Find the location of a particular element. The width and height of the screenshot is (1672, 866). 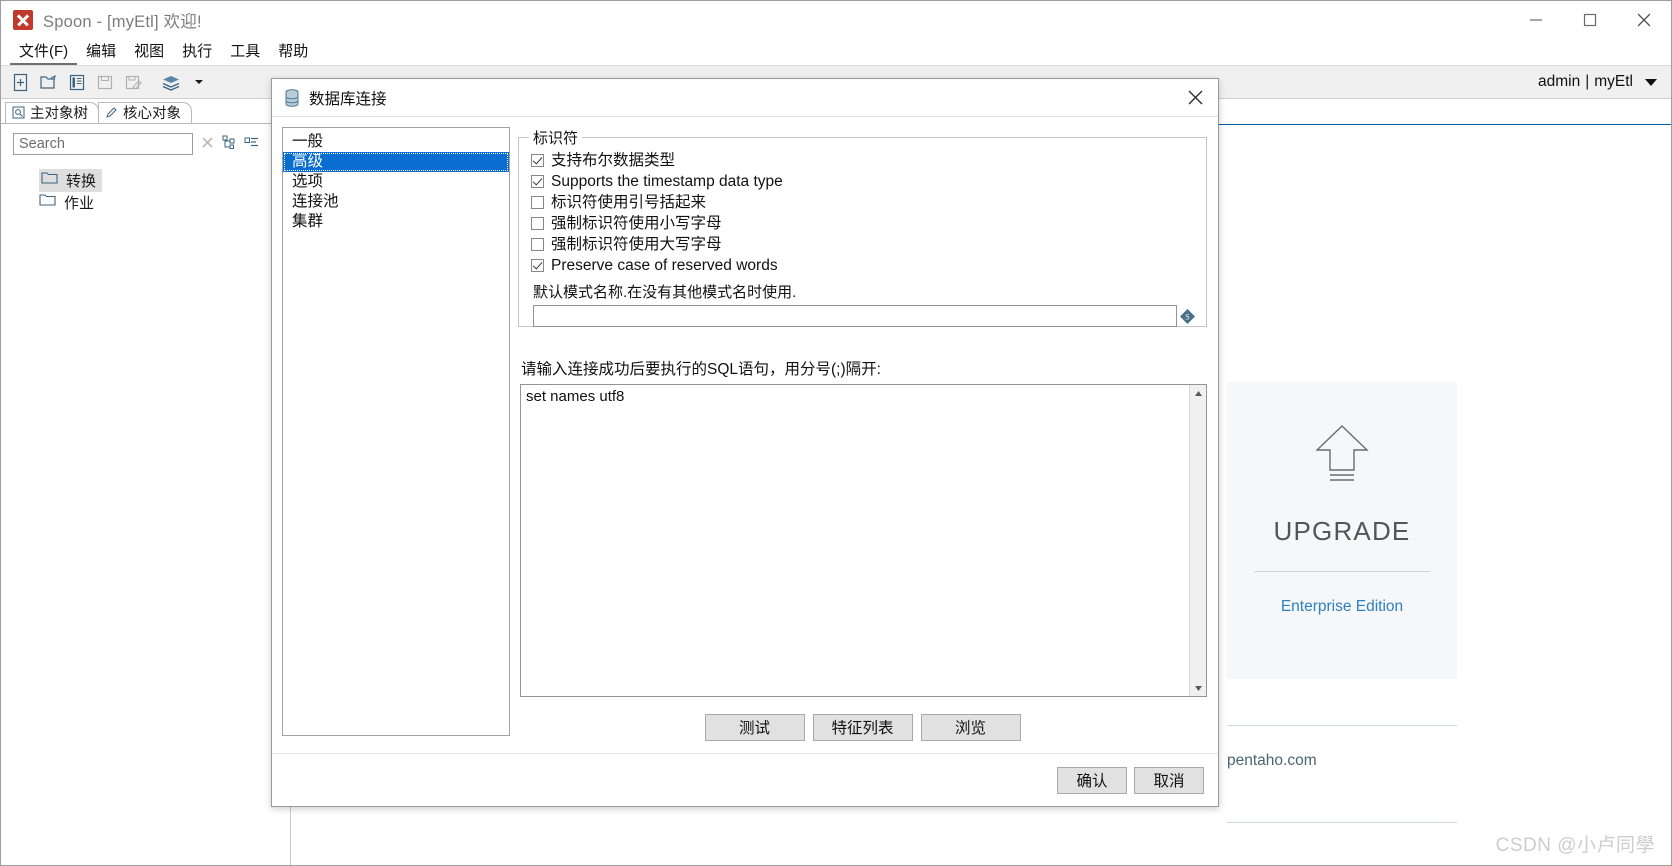

checkbox-row-force-uppercase: 强制标识符使用大写字母 is located at coordinates (863, 244).